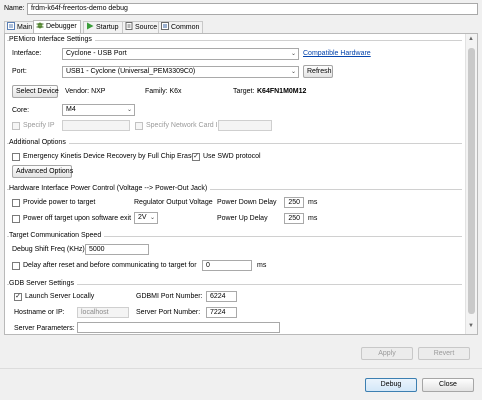 This screenshot has width=482, height=400. I want to click on compatible-hardware-link: Compatible Hardware, so click(337, 53).